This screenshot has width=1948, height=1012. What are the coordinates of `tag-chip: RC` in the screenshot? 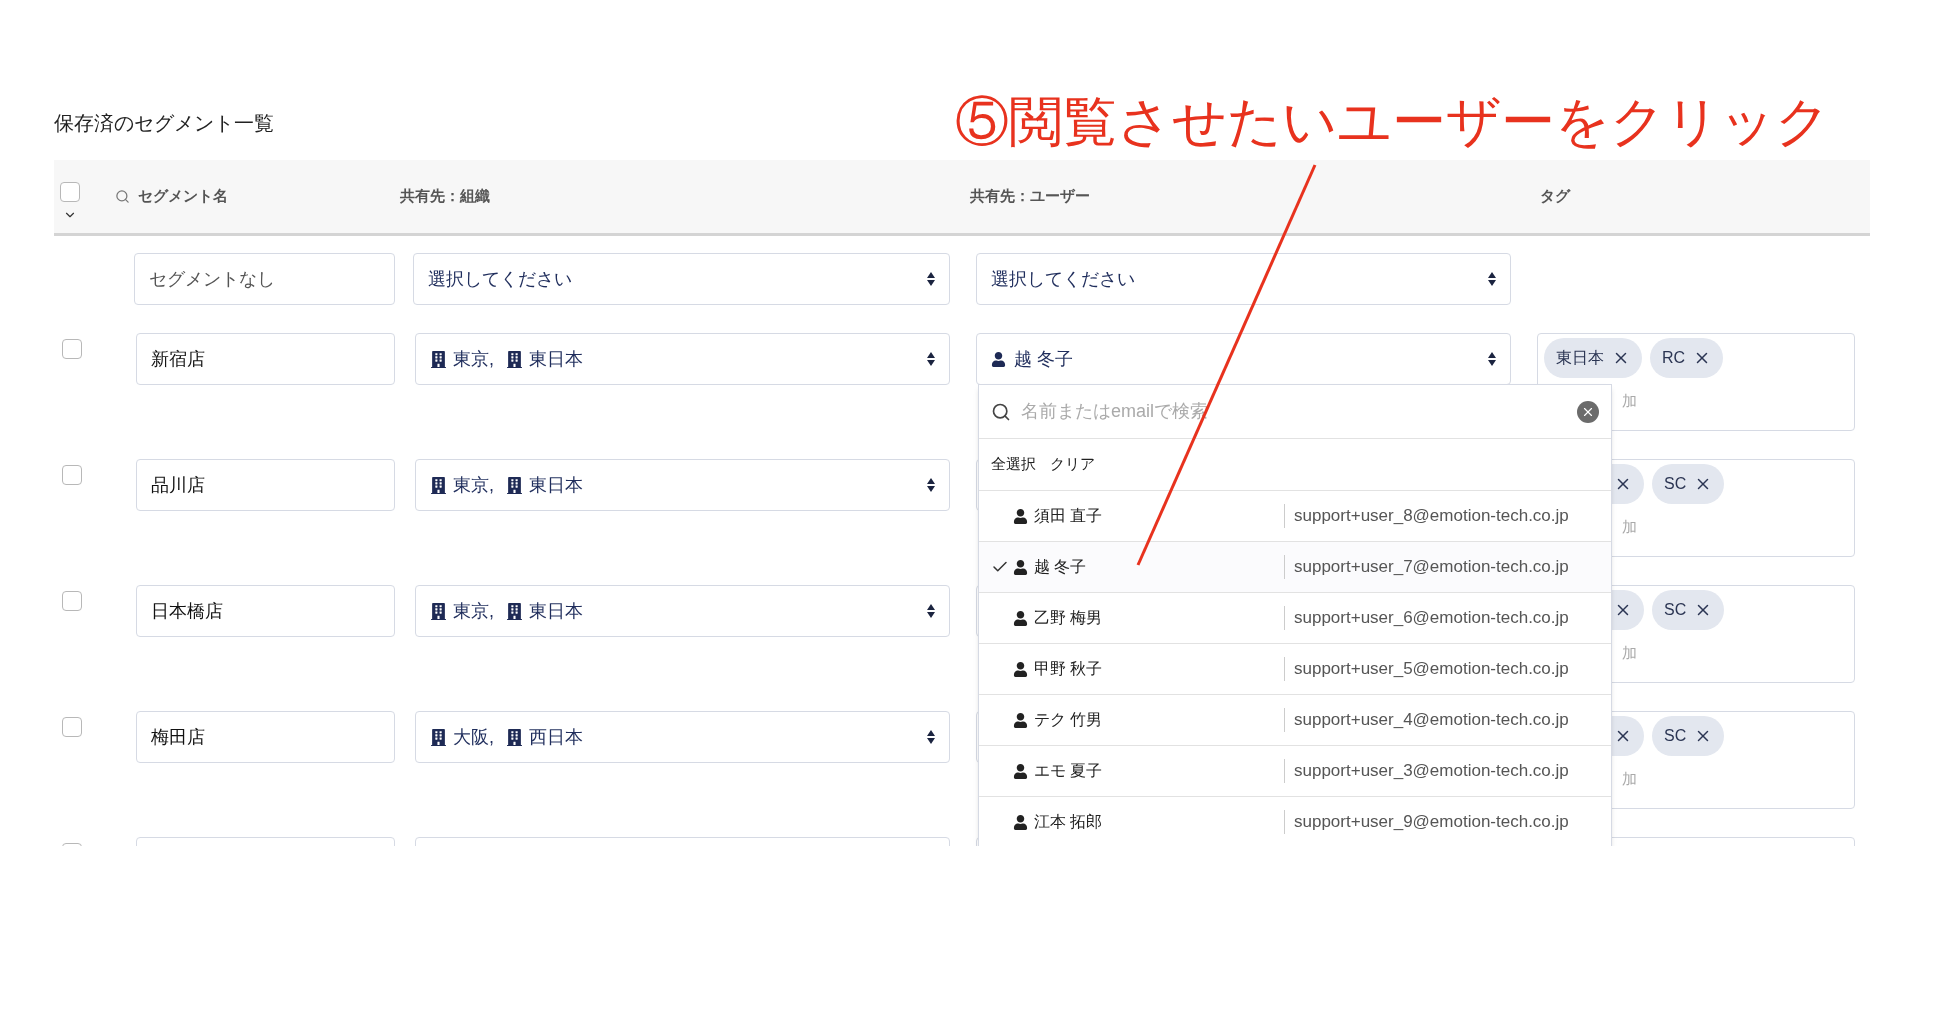 It's located at (1687, 358).